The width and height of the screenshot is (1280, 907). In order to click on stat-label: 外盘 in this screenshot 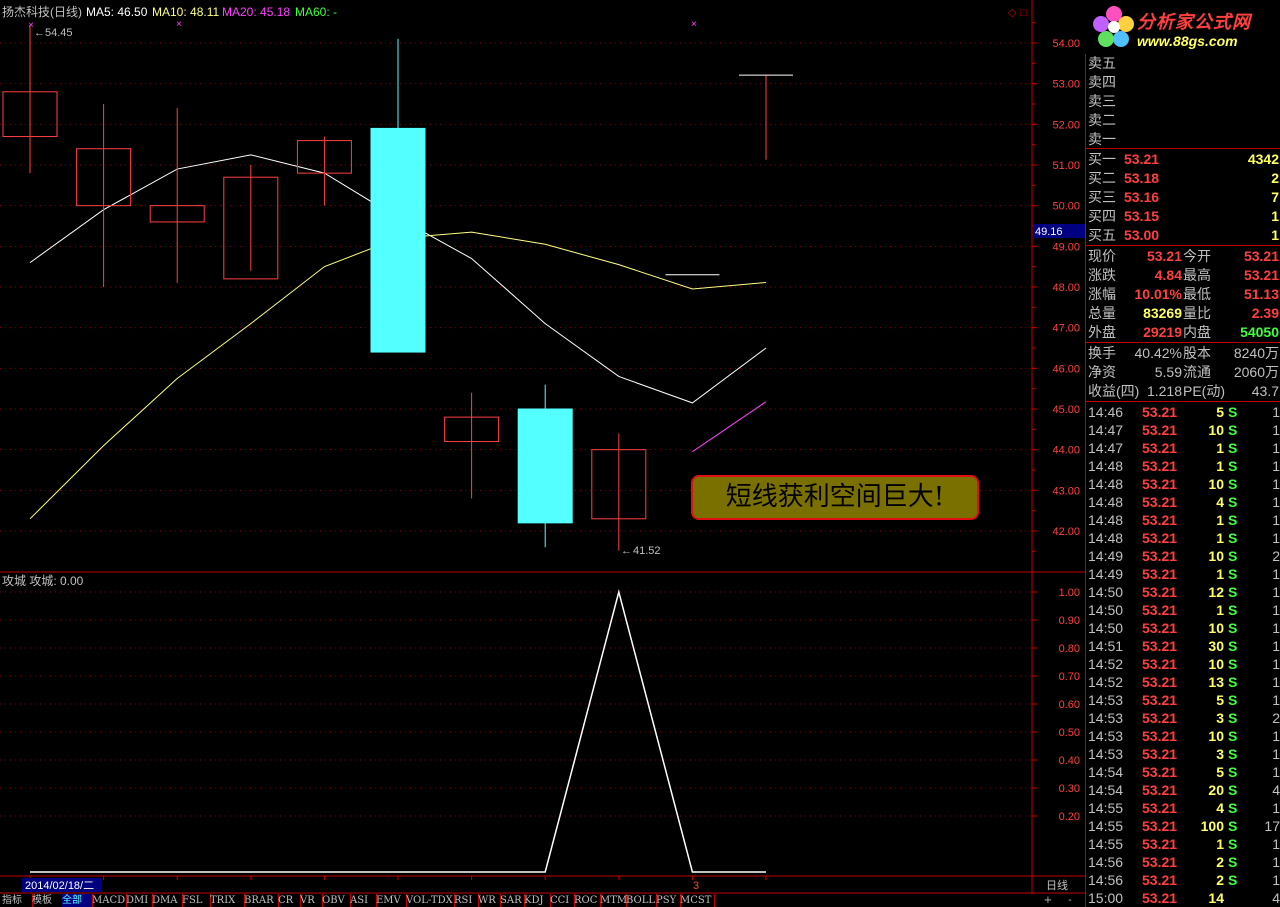, I will do `click(1102, 332)`.